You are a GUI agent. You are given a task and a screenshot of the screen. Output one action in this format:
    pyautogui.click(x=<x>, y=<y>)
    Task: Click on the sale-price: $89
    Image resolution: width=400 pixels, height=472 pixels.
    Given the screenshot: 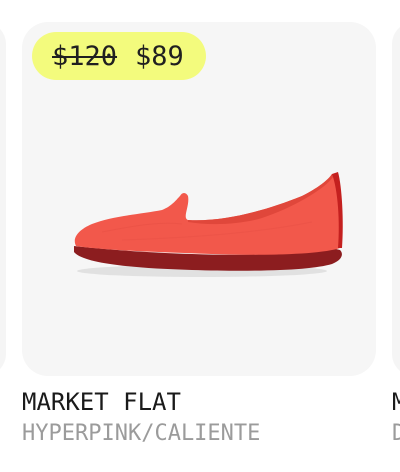 What is the action you would take?
    pyautogui.click(x=159, y=56)
    